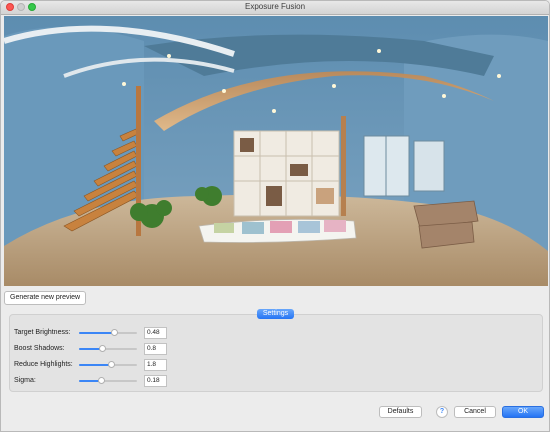  Describe the element at coordinates (442, 412) in the screenshot. I see `help-button: ?` at that location.